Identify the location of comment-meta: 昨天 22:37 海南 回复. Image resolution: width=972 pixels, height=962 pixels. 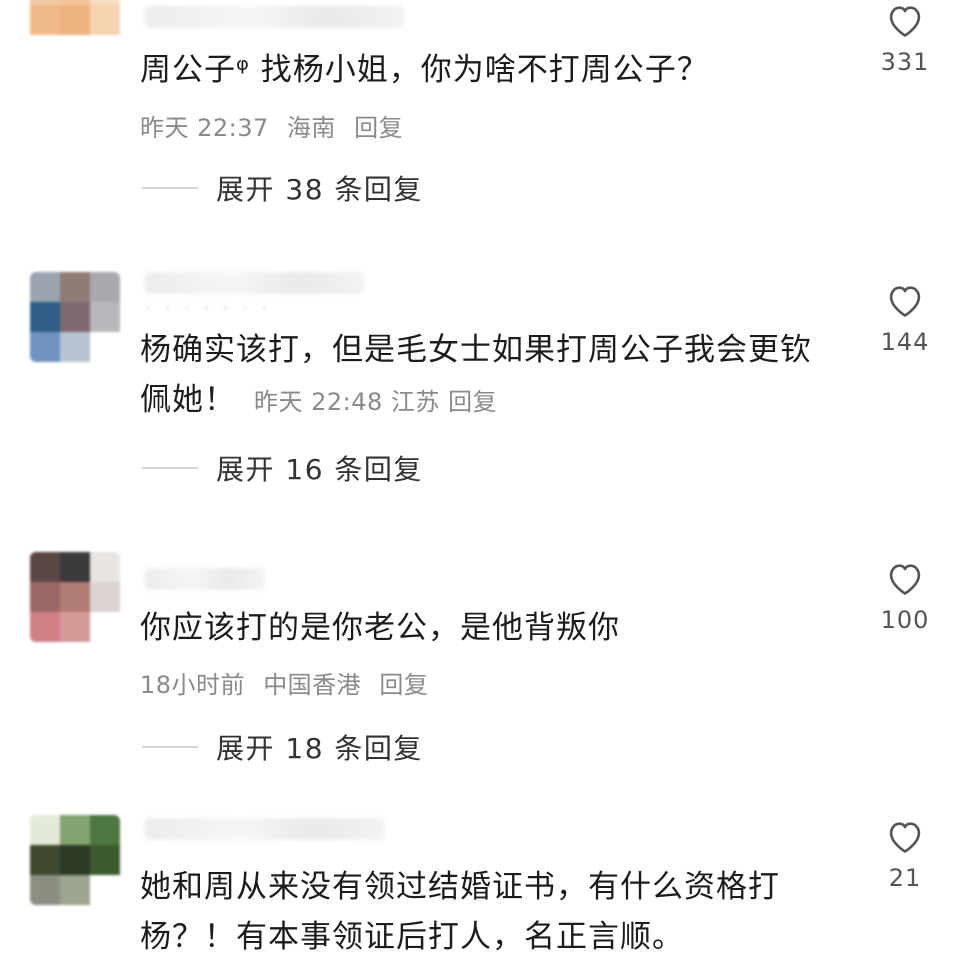
(271, 125).